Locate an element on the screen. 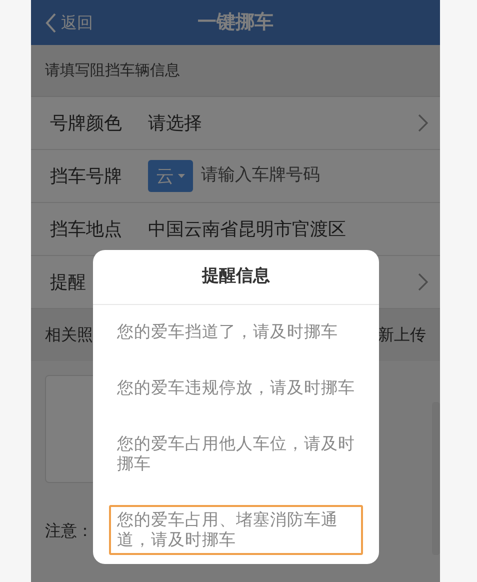  select-value: 请选择 is located at coordinates (175, 124).